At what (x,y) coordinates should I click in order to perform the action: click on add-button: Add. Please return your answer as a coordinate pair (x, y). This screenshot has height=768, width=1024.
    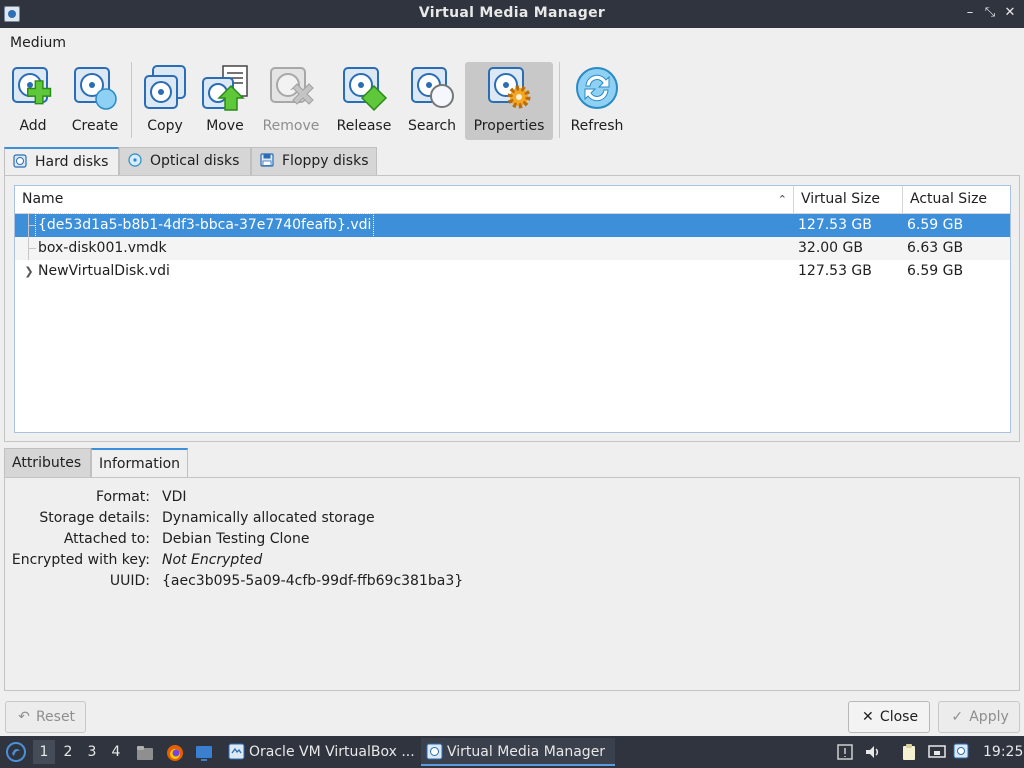
    Looking at the image, I should click on (33, 101).